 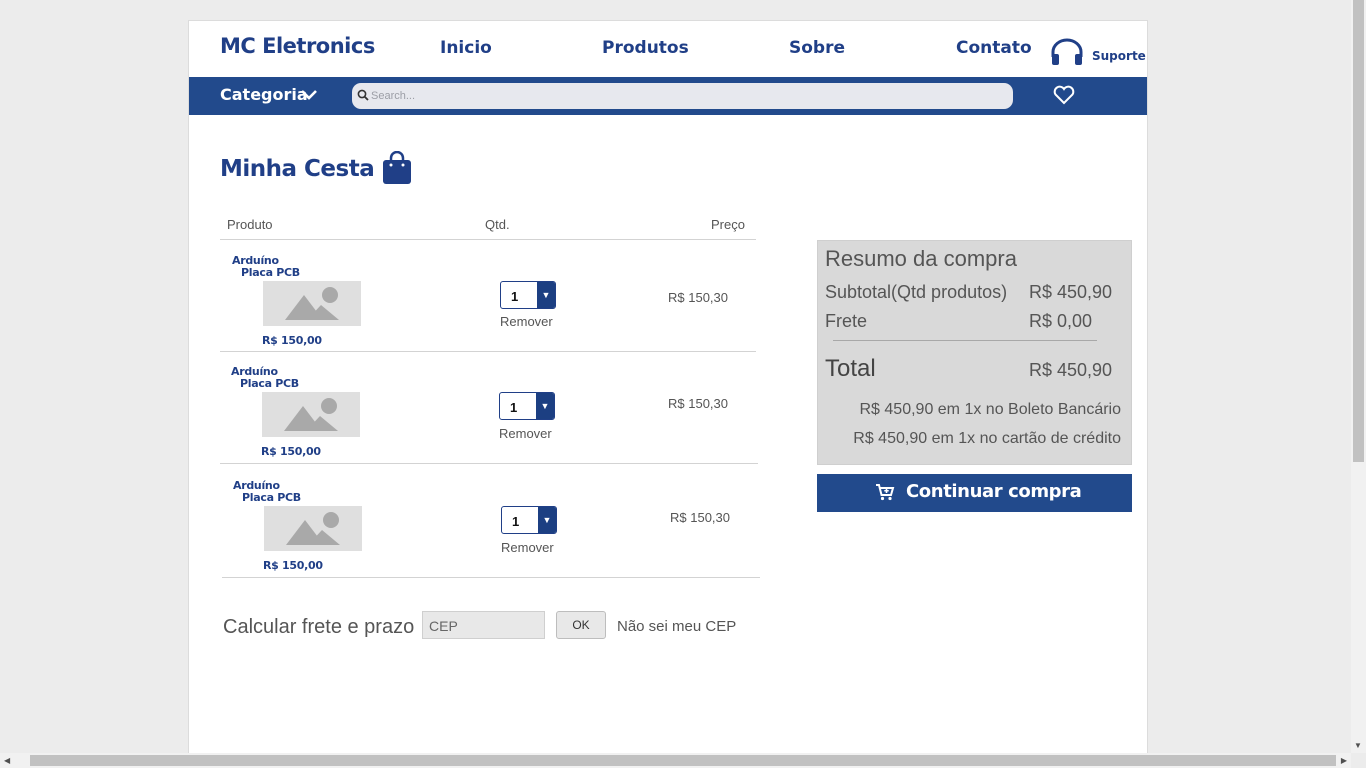 I want to click on summary-divider, so click(x=965, y=340).